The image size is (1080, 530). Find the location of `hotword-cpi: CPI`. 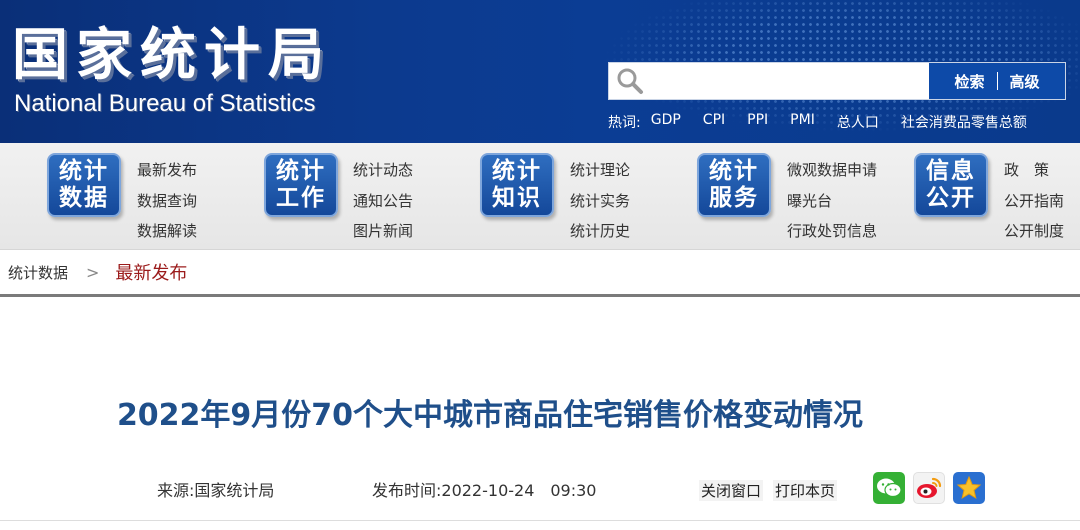

hotword-cpi: CPI is located at coordinates (714, 122).